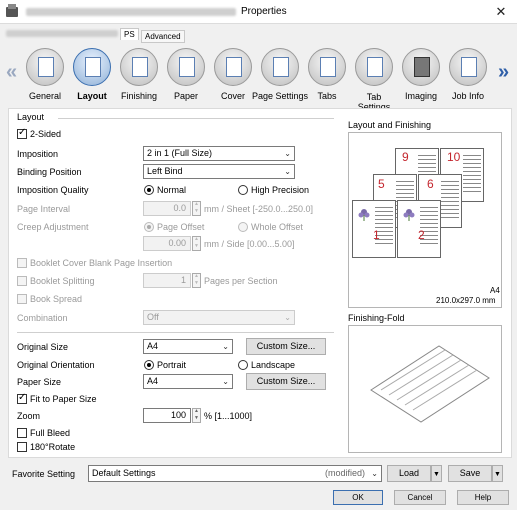 Image resolution: width=517 pixels, height=510 pixels. What do you see at coordinates (186, 67) in the screenshot?
I see `paper-icon` at bounding box center [186, 67].